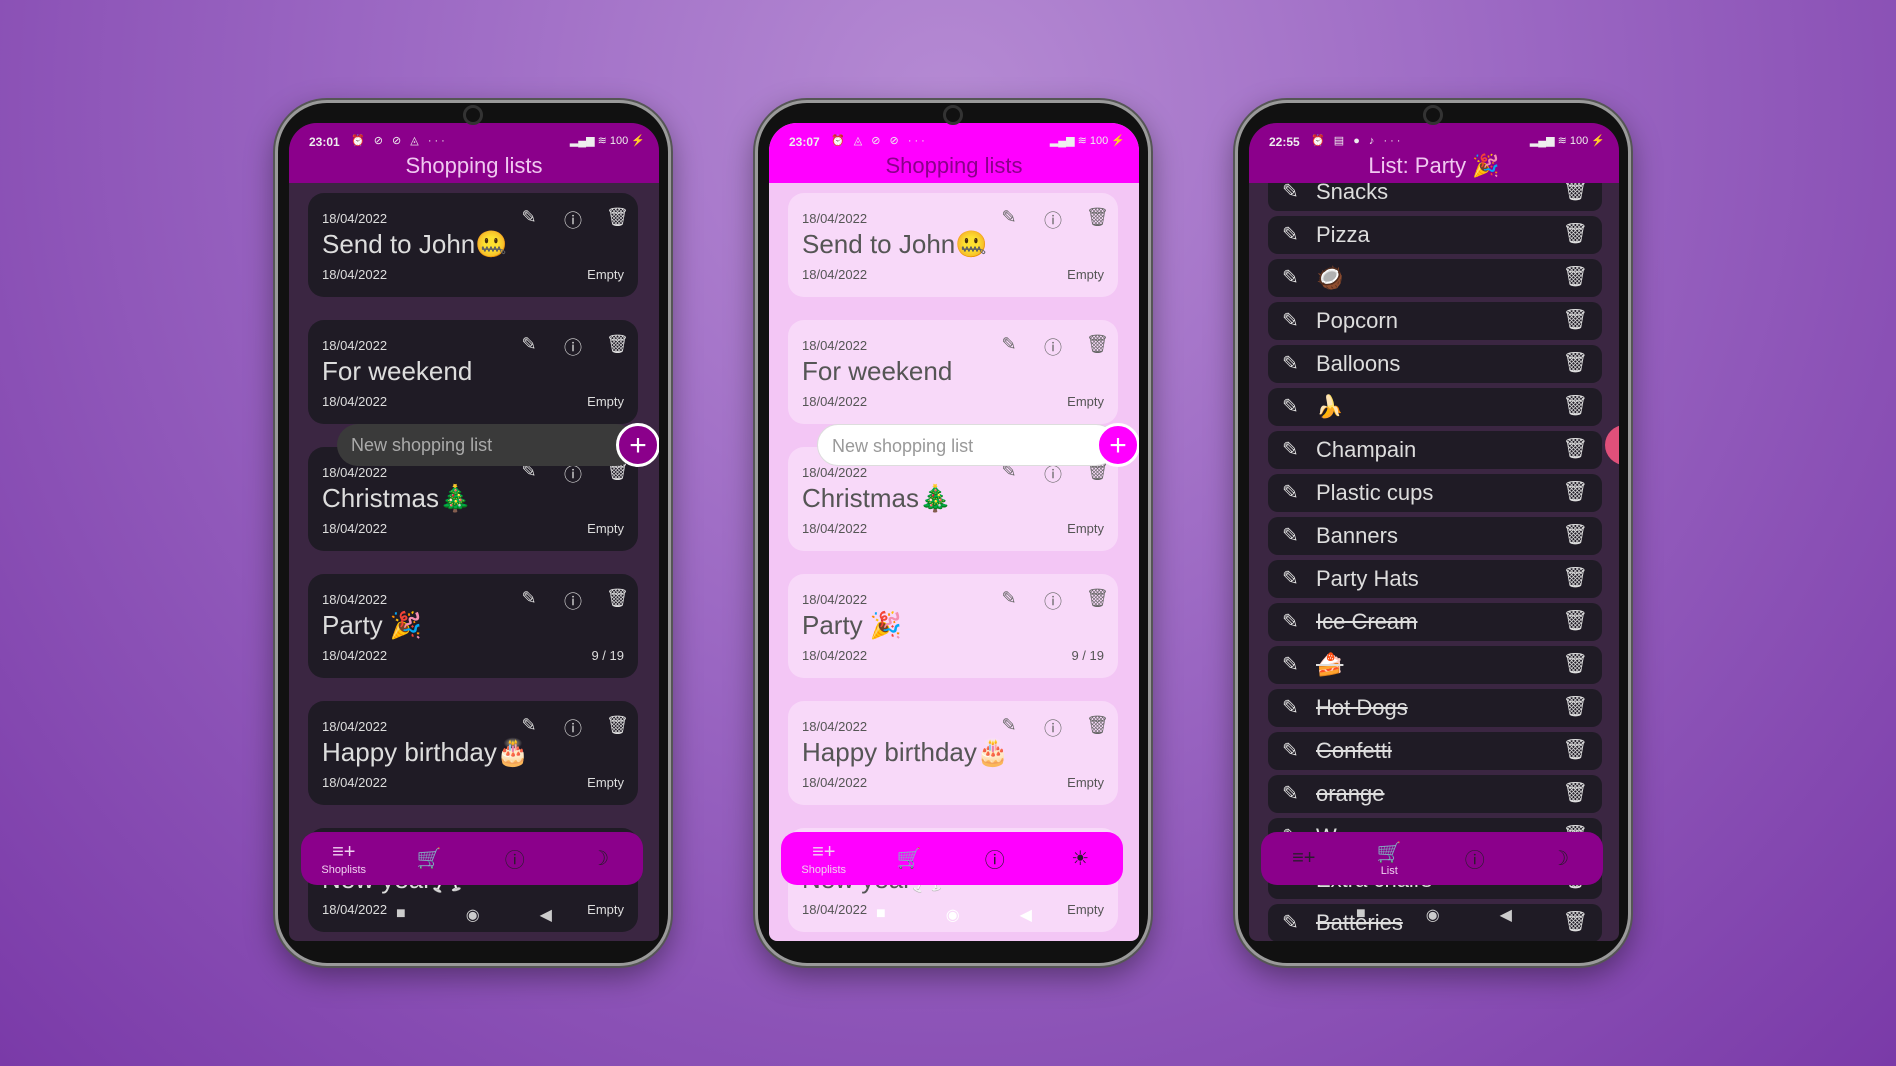  Describe the element at coordinates (1304, 858) in the screenshot. I see `nav-item-playlist-add: ≡+` at that location.